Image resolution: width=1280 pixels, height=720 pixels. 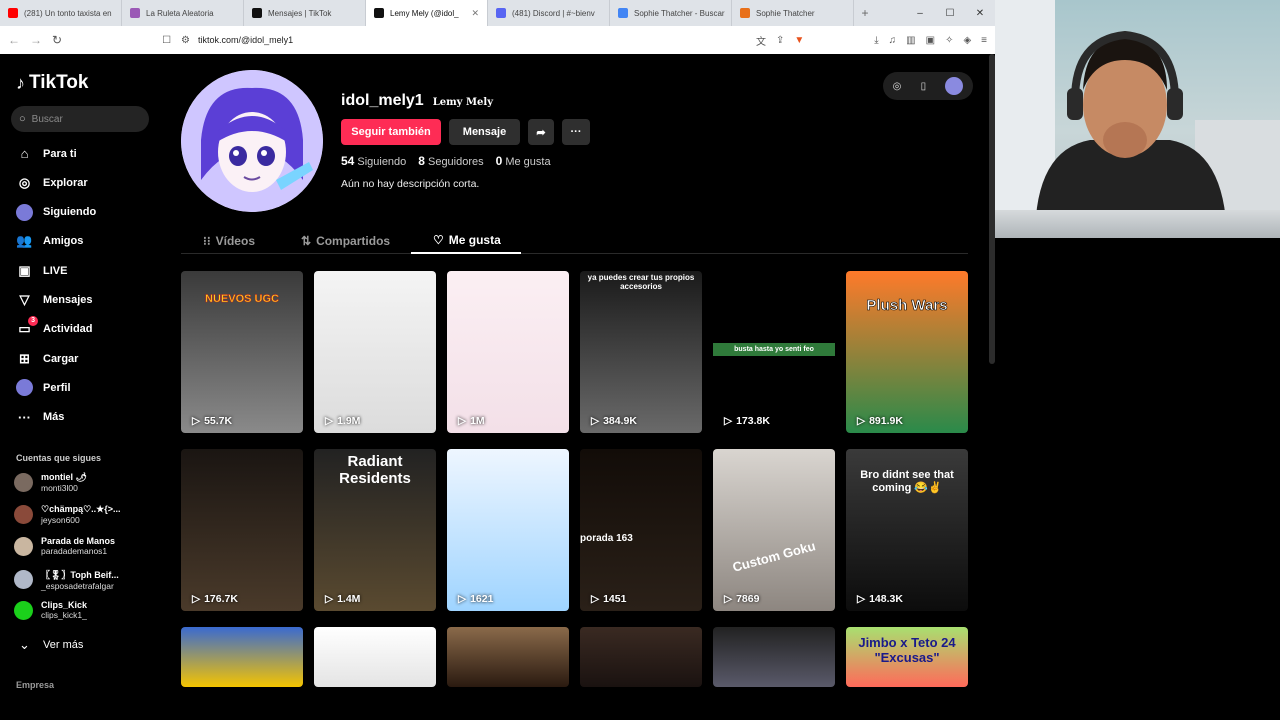 I want to click on view-count-text: 891.9K, so click(x=886, y=421).